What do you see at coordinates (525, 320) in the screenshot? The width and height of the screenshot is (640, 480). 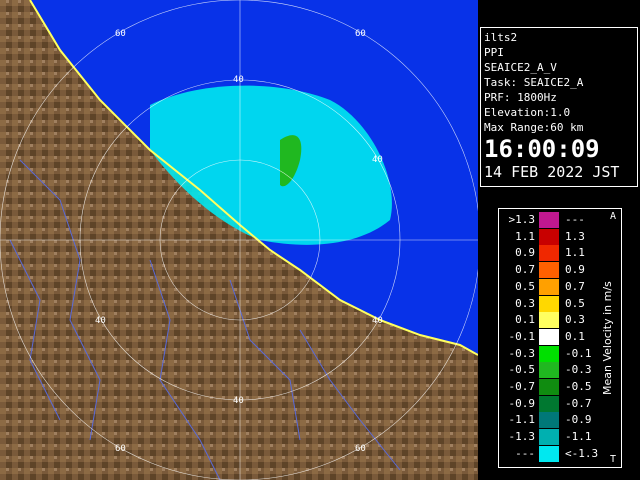 I see `legend-low-value: 0.1` at bounding box center [525, 320].